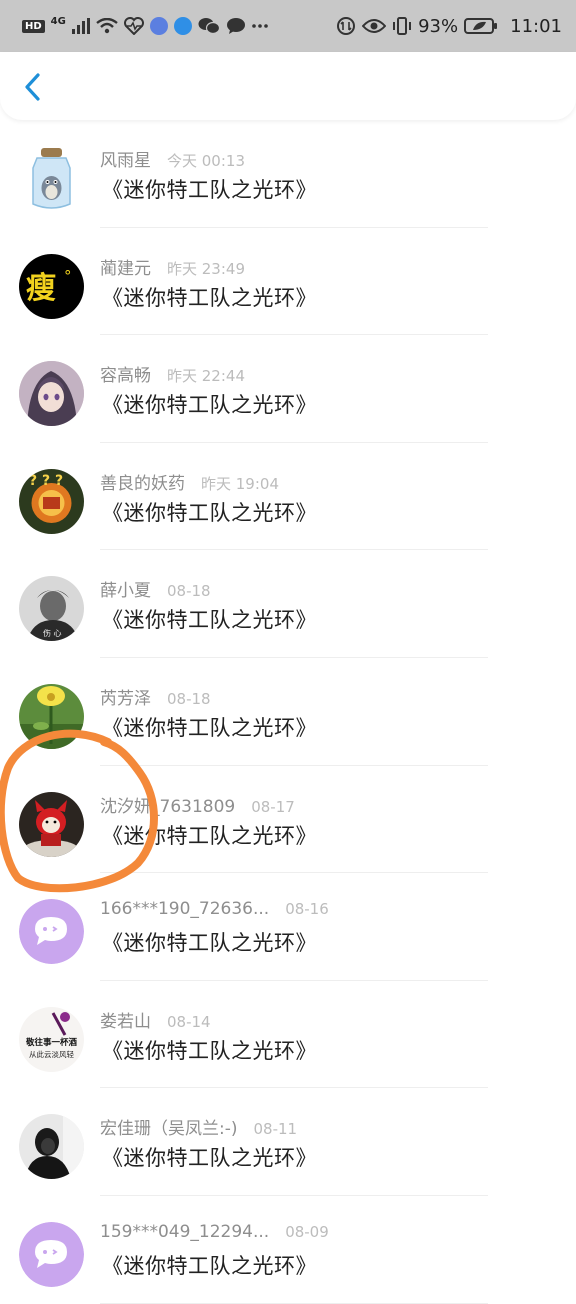 The image size is (576, 1304). Describe the element at coordinates (51, 1054) in the screenshot. I see `avatar-calligraphy-line-2: 从此云淡风轻` at that location.